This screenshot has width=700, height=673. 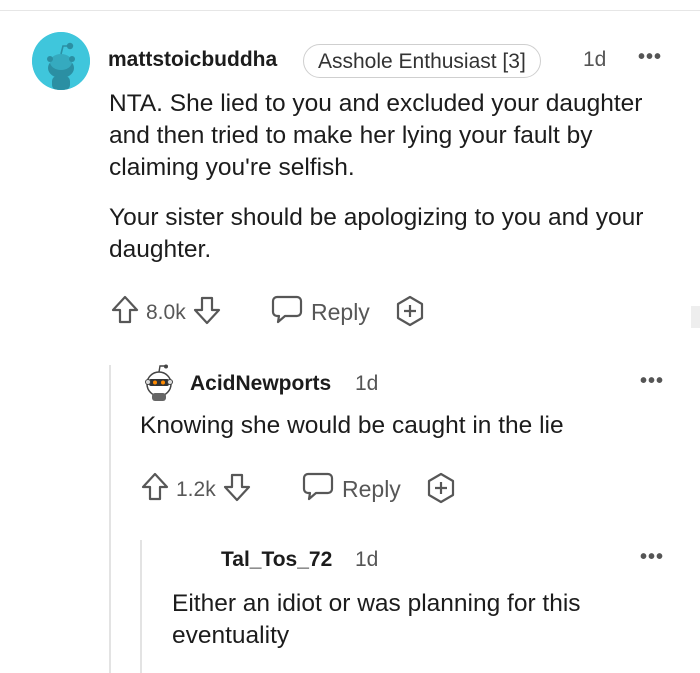 What do you see at coordinates (422, 61) in the screenshot?
I see `user-flair-badge: Asshole Enthusiast [3]` at bounding box center [422, 61].